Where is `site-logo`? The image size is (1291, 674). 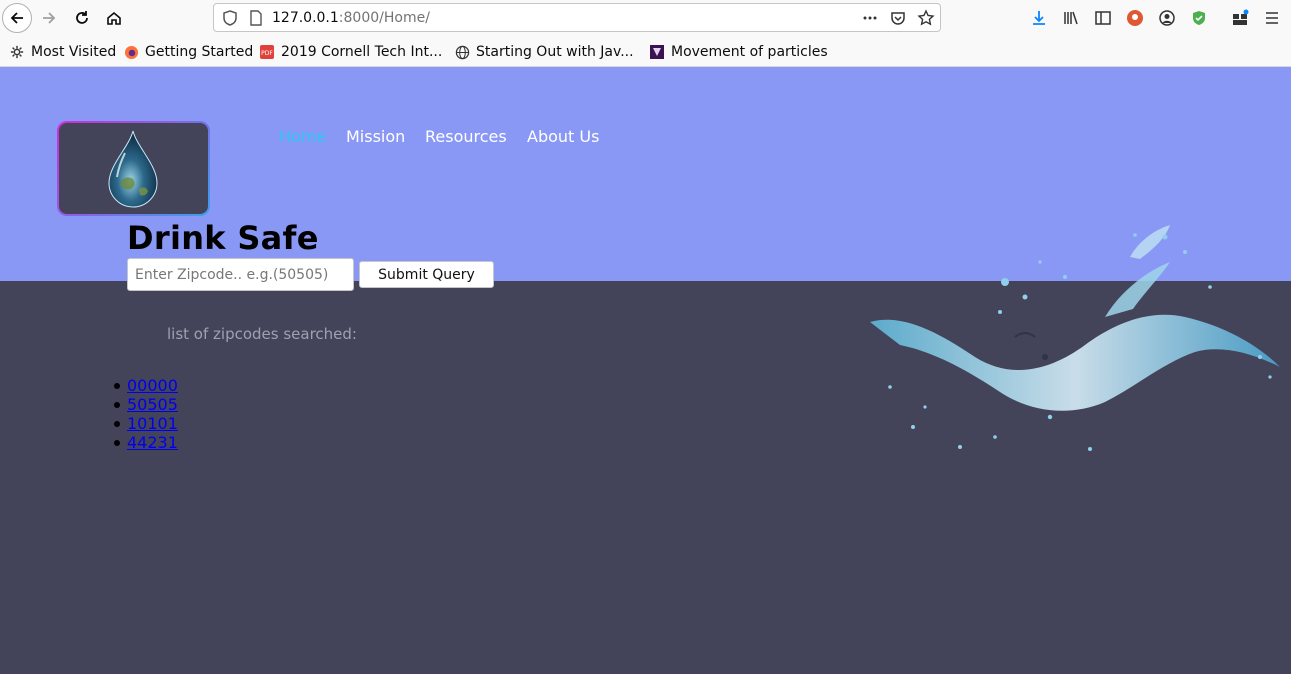
site-logo is located at coordinates (133, 168).